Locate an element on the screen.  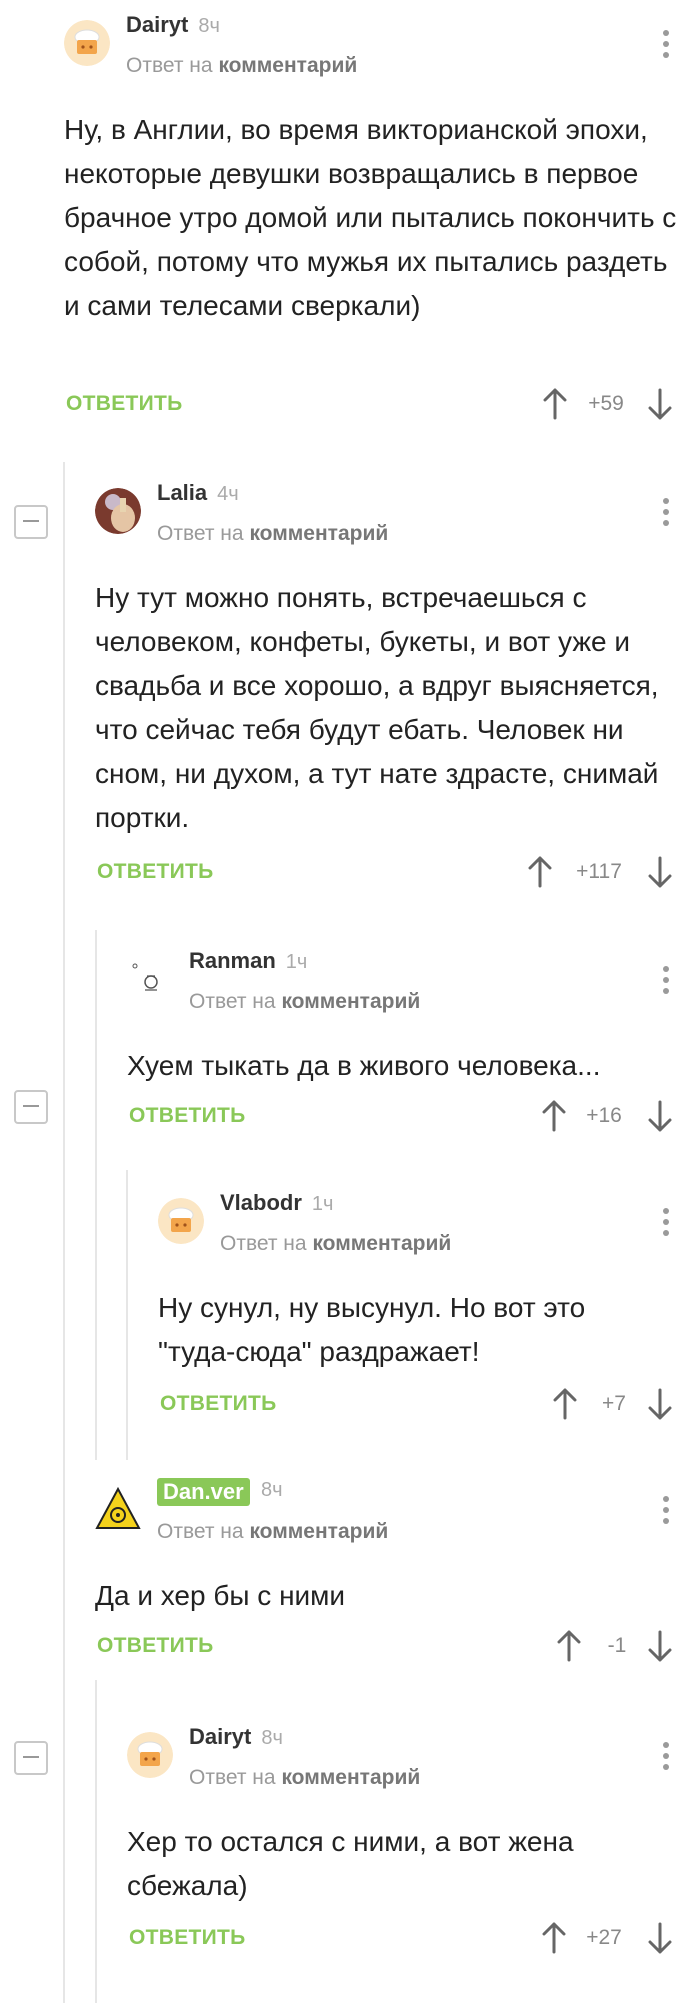
username-text: Dan.ver is located at coordinates (203, 1491).